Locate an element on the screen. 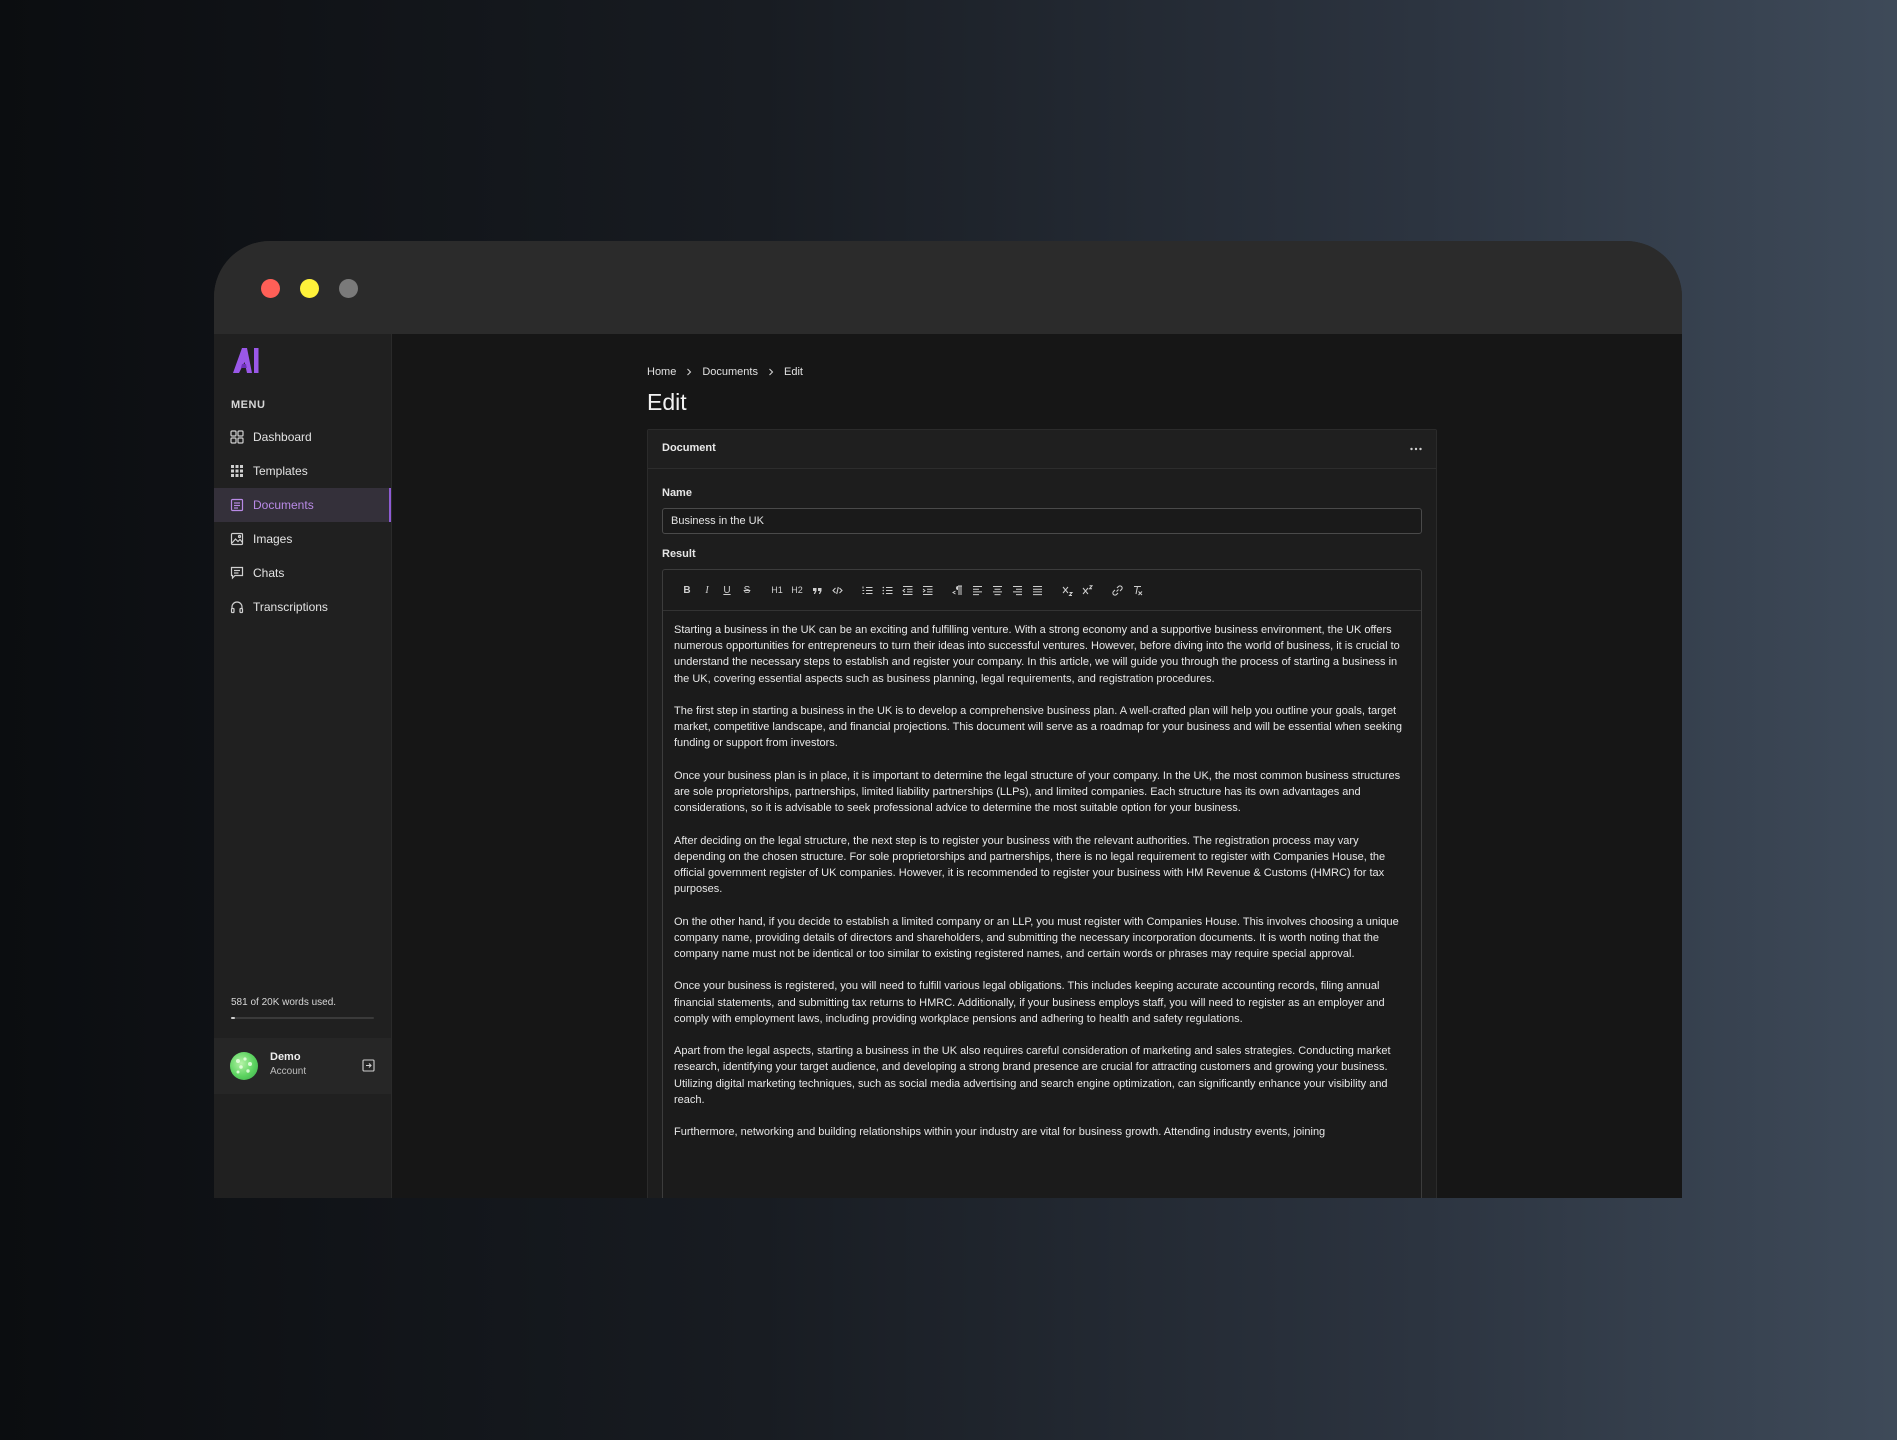  heading-2-button: H2 is located at coordinates (797, 590).